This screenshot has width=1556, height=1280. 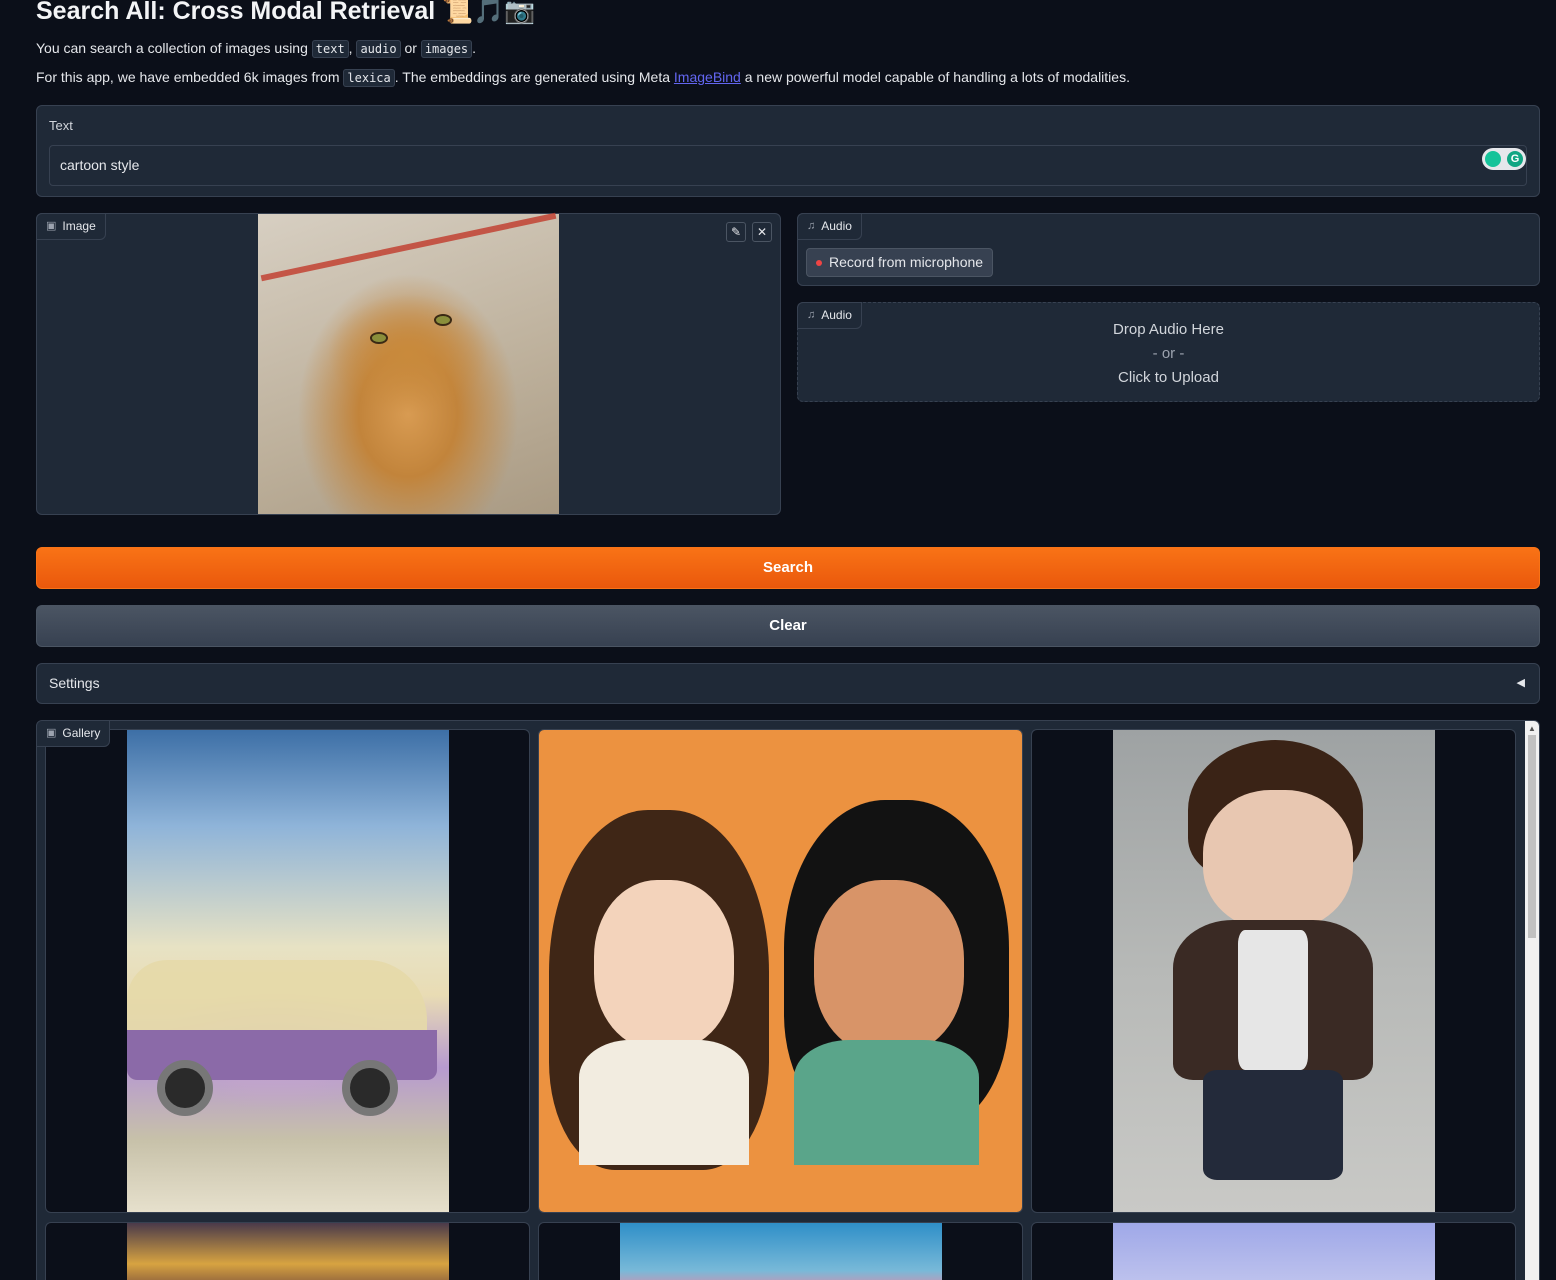 I want to click on code-lexica: lexica, so click(x=369, y=78).